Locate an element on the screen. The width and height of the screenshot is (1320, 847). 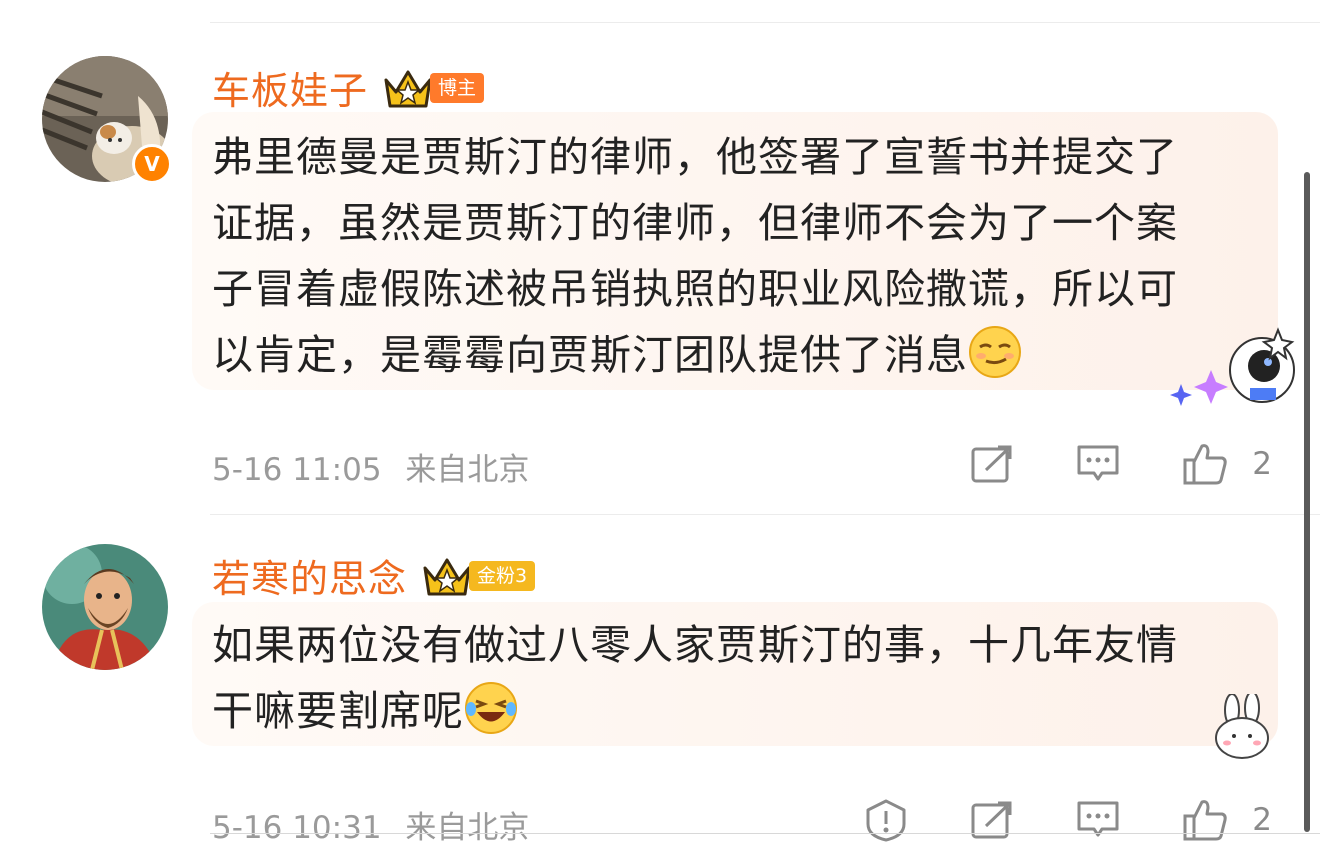
laughing-tears-emoji is located at coordinates (491, 717).